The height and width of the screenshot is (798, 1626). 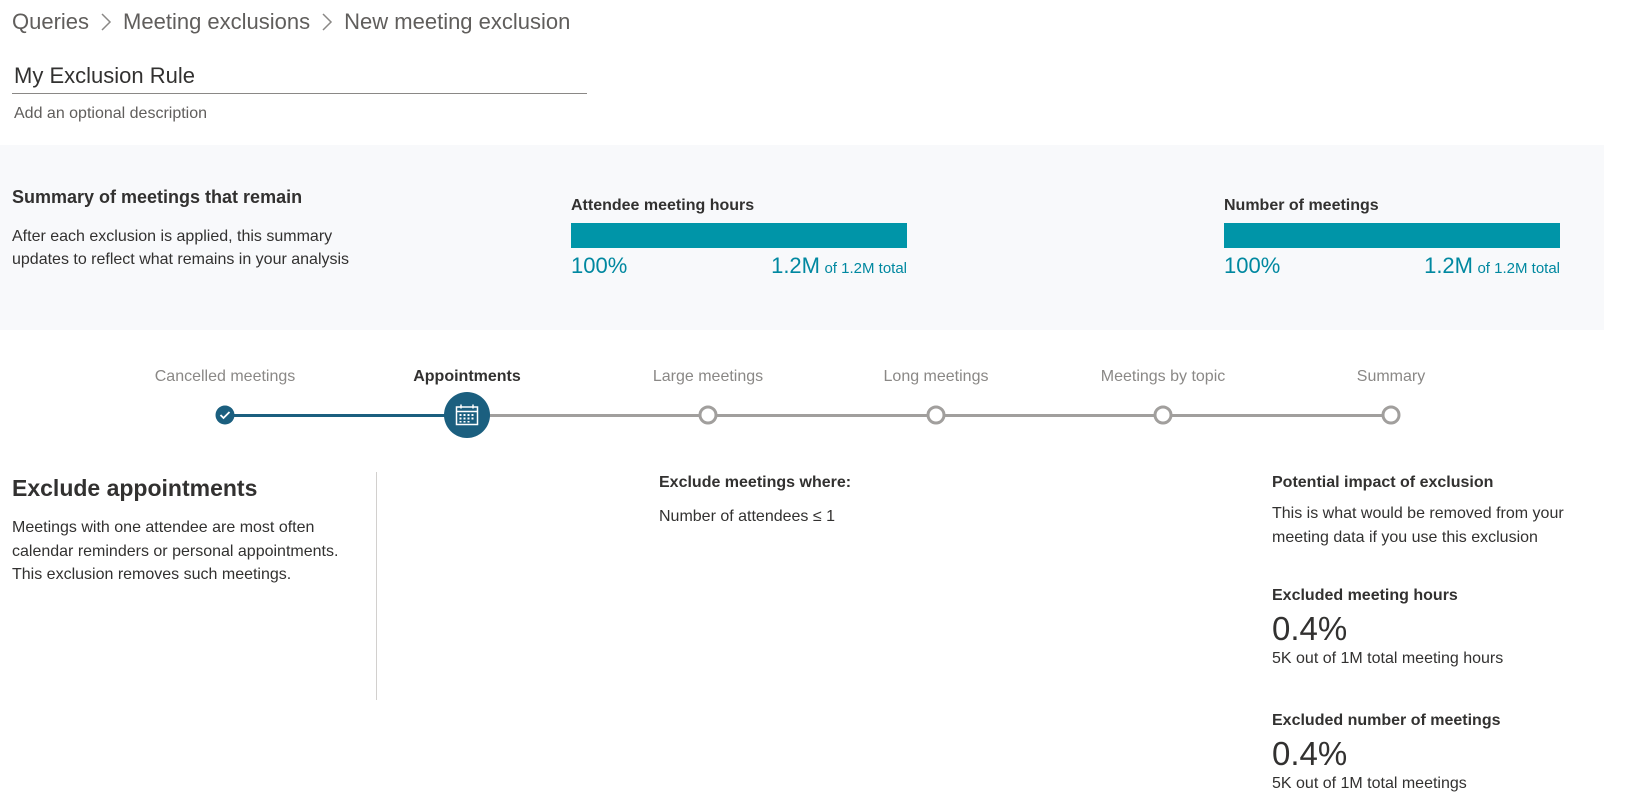 What do you see at coordinates (135, 488) in the screenshot?
I see `exclusion-title: Exclude appointments` at bounding box center [135, 488].